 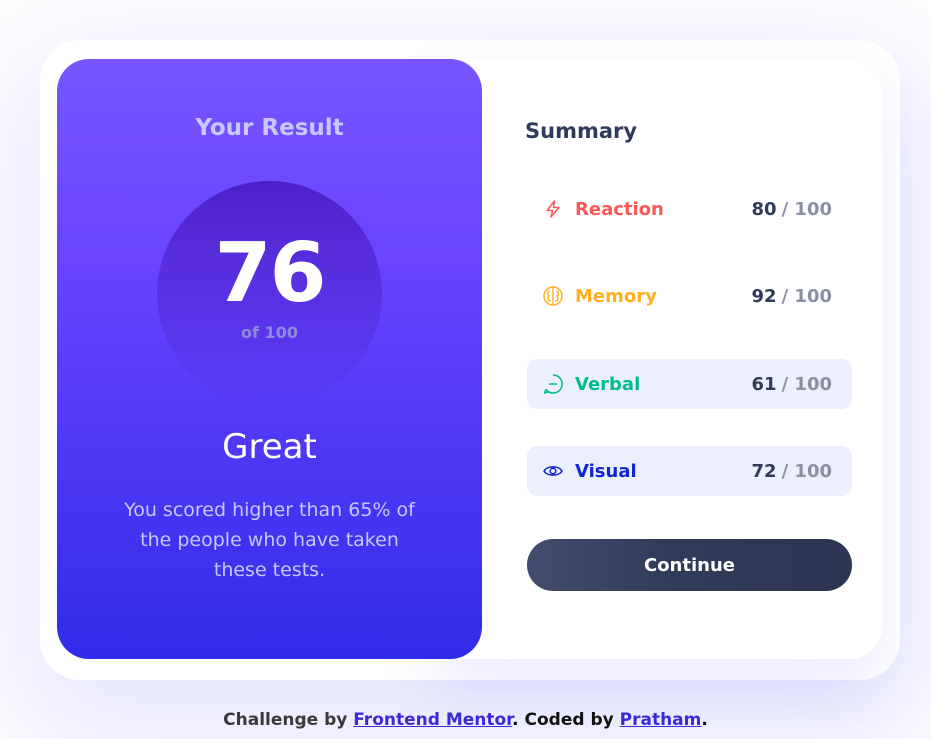 I want to click on summary-row-visual: Visual 72 / 100, so click(x=689, y=471).